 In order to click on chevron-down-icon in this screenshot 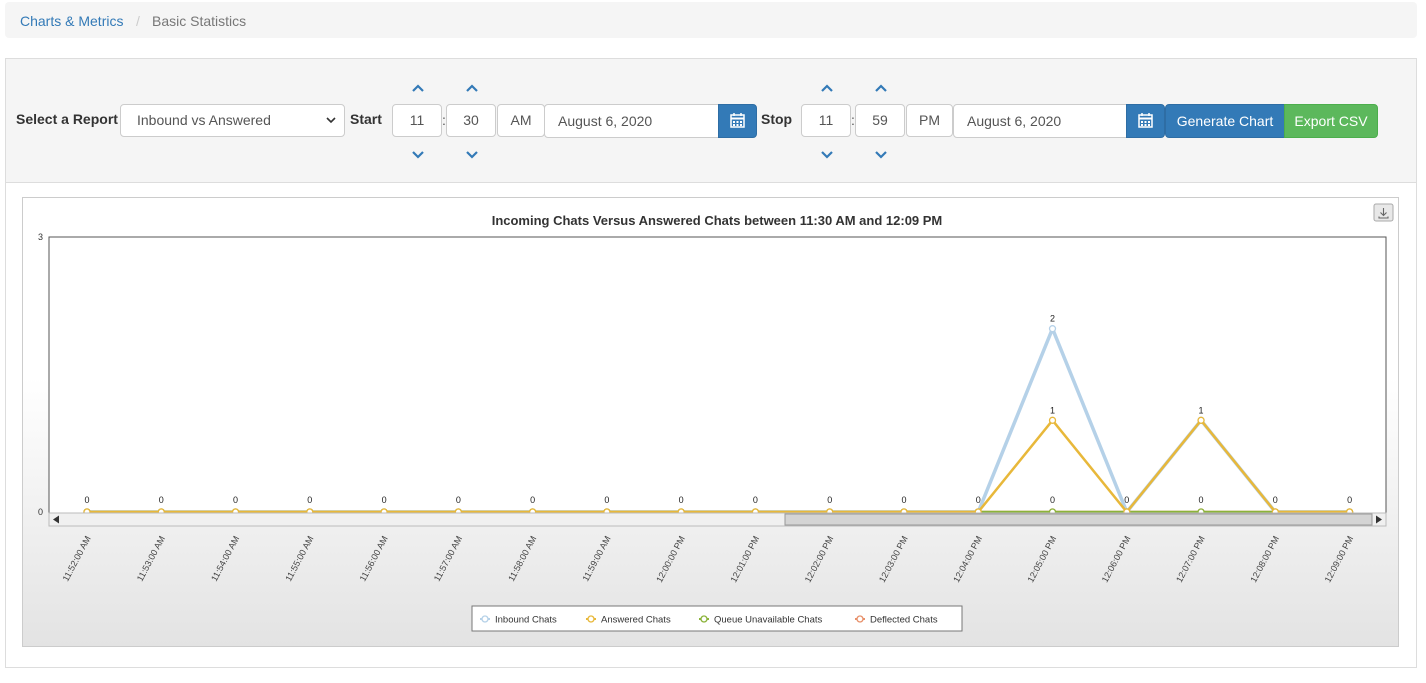, I will do `click(331, 127)`.